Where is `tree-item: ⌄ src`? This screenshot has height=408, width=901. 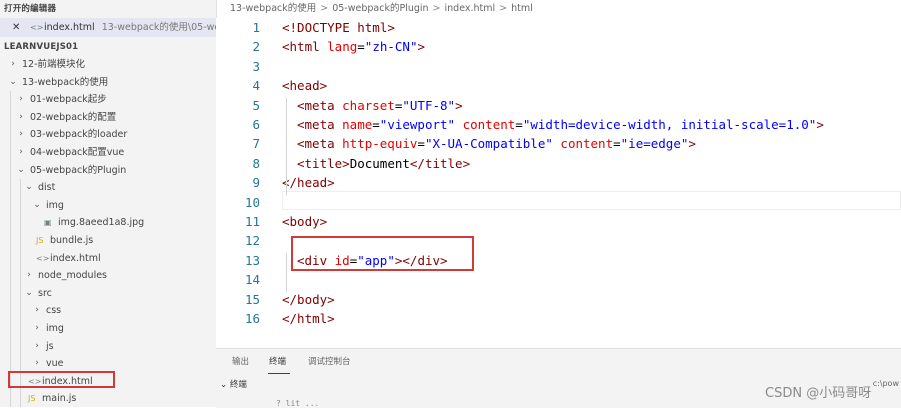 tree-item: ⌄ src is located at coordinates (108, 293).